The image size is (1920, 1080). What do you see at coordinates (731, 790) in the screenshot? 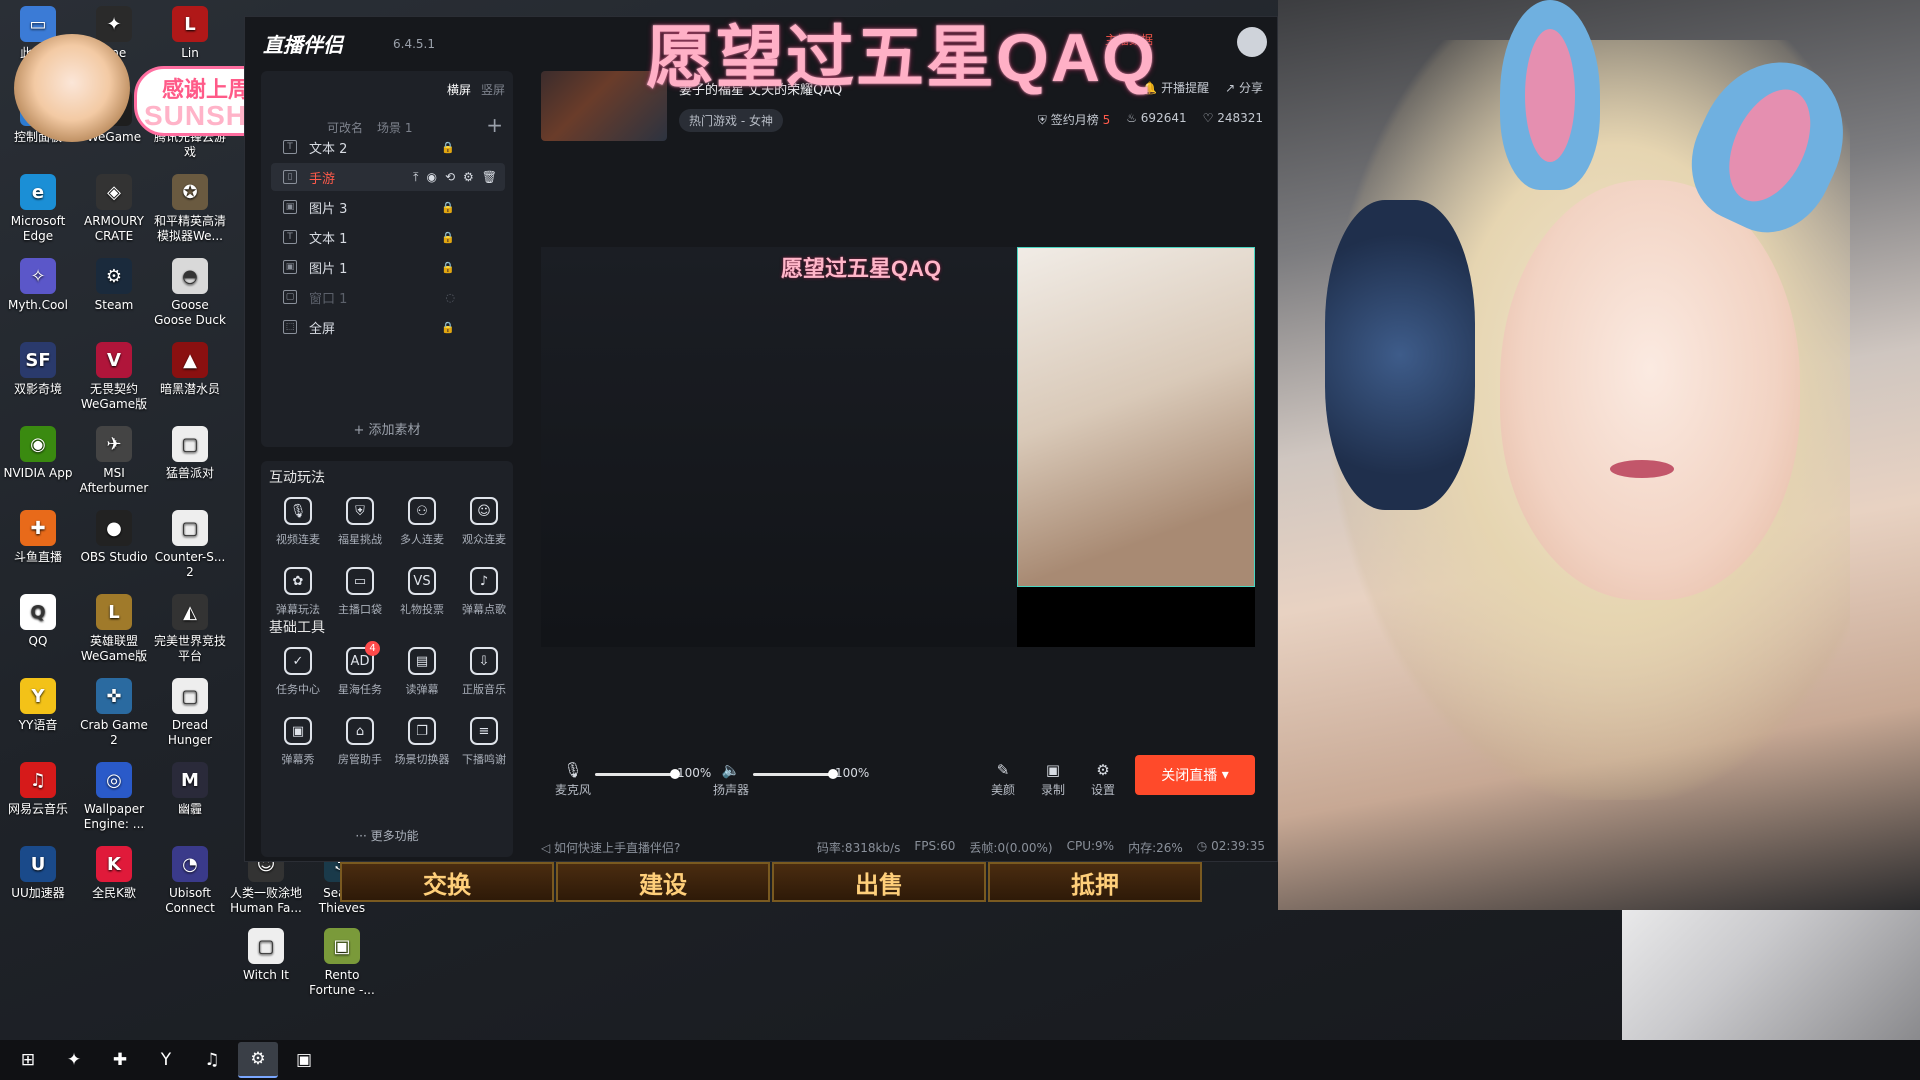
I see `speaker-label: 扬声器` at bounding box center [731, 790].